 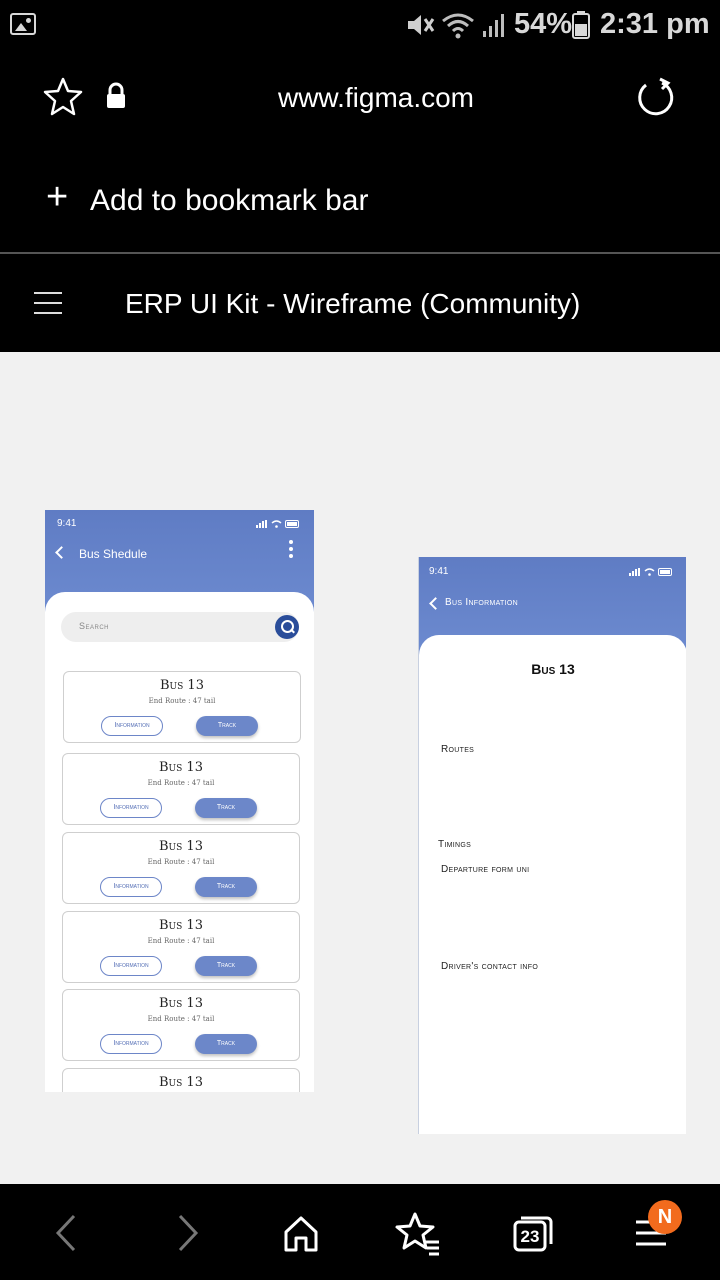 I want to click on forward-arrow-icon, so click(x=187, y=1233).